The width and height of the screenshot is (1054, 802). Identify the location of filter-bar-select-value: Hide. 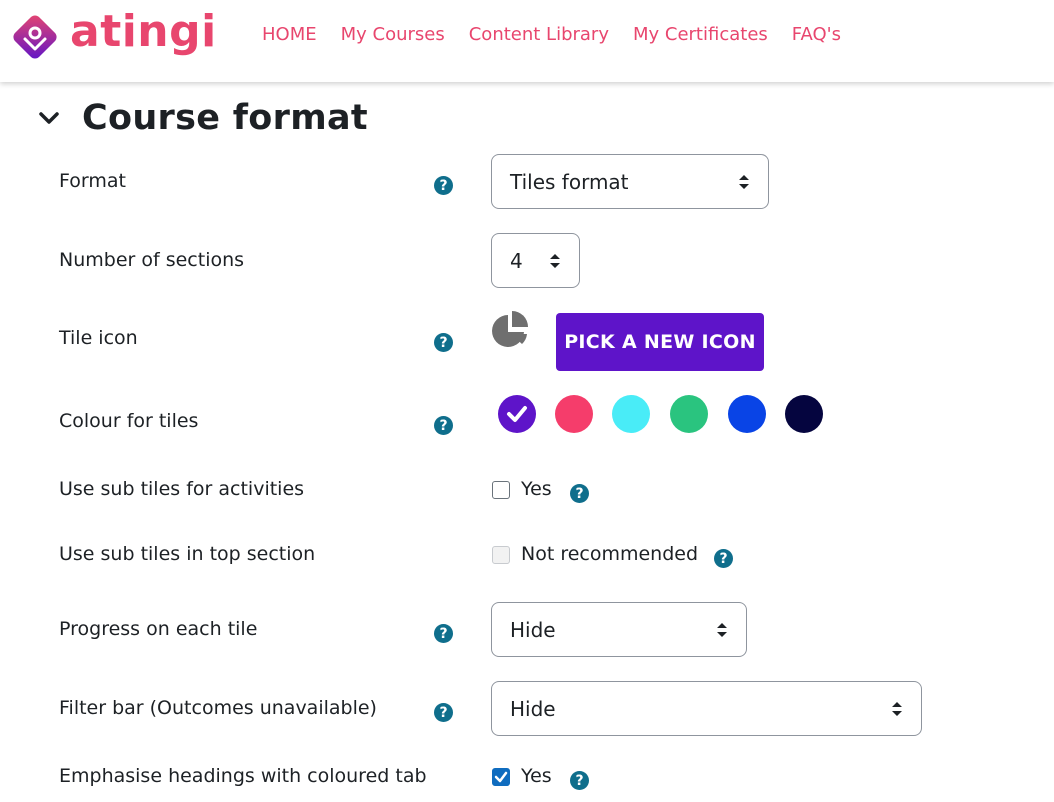
(533, 708).